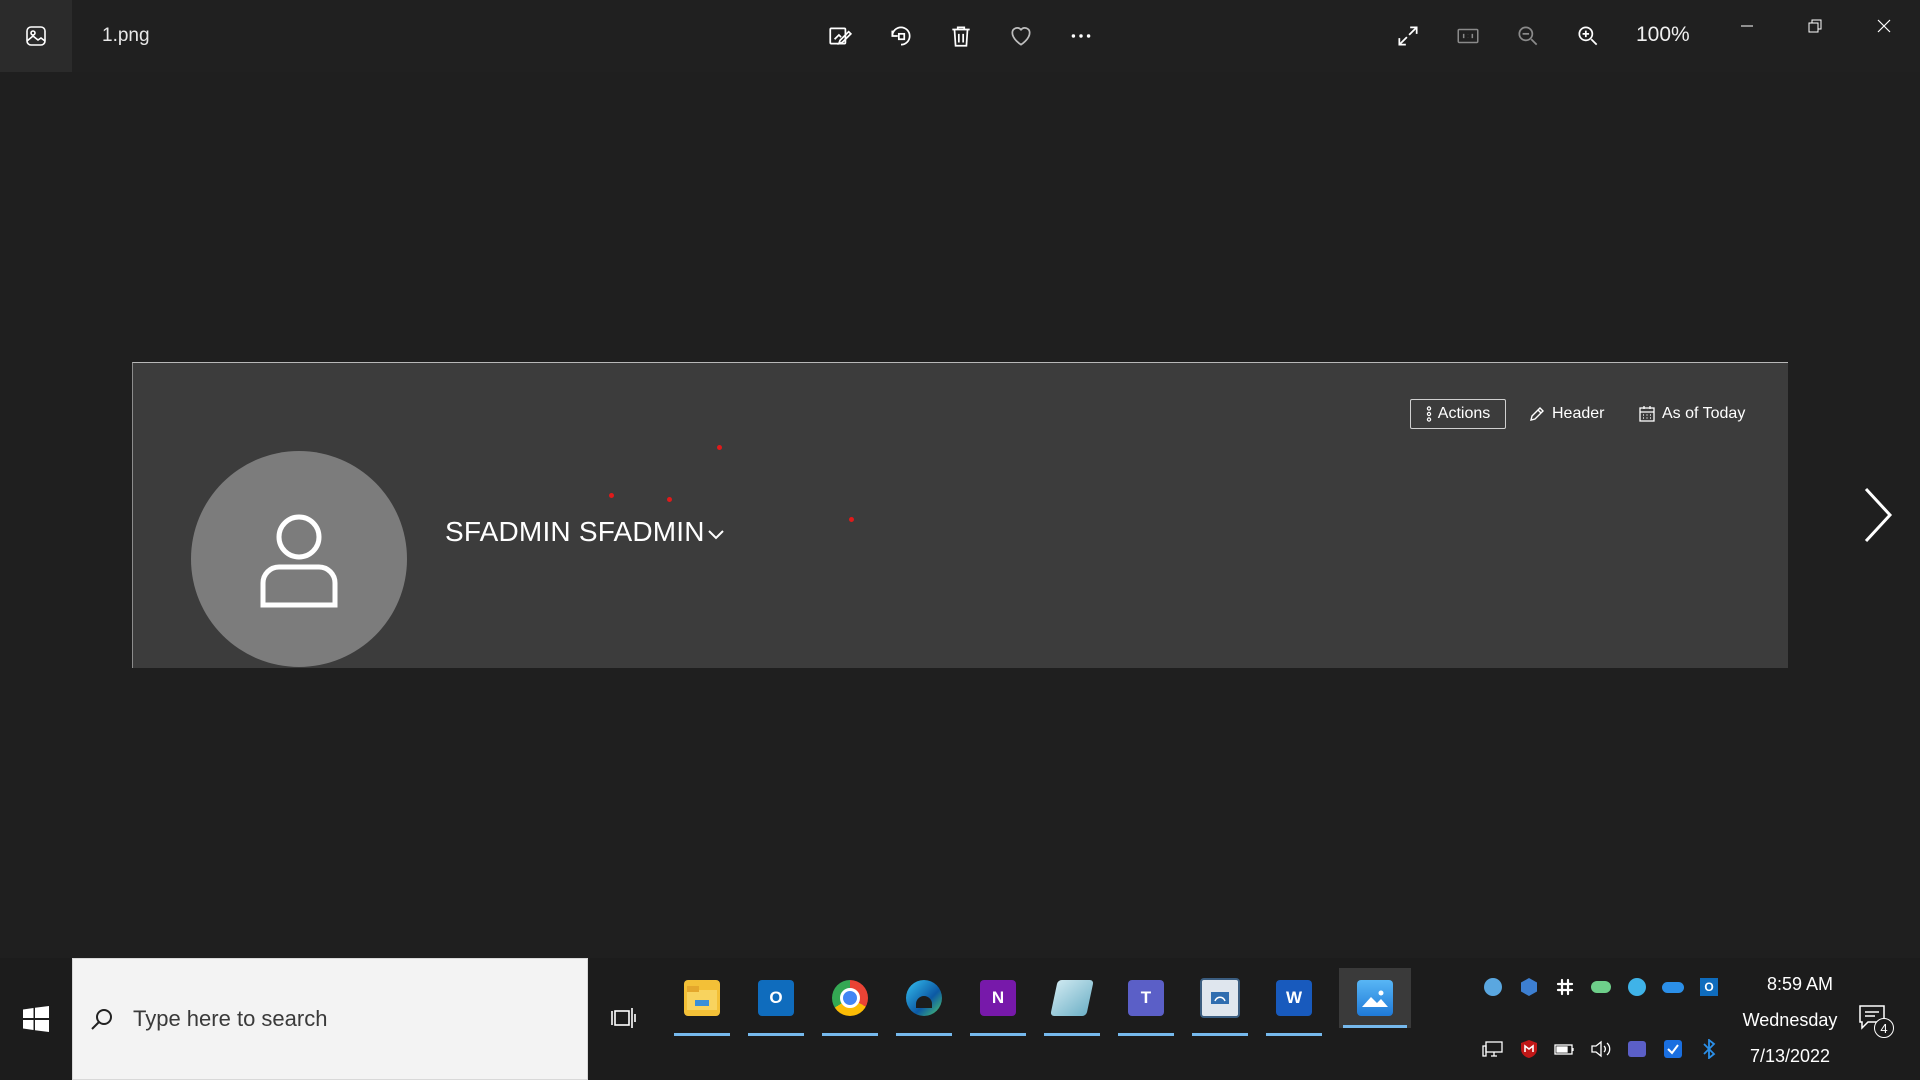 The width and height of the screenshot is (1920, 1080). I want to click on search-input, so click(343, 1019).